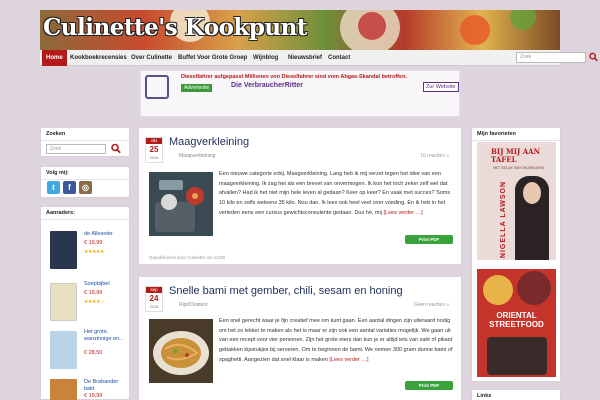 This screenshot has width=600, height=400. Describe the element at coordinates (98, 58) in the screenshot. I see `nav-kookboekrecensies: Kookboekrecensies` at that location.